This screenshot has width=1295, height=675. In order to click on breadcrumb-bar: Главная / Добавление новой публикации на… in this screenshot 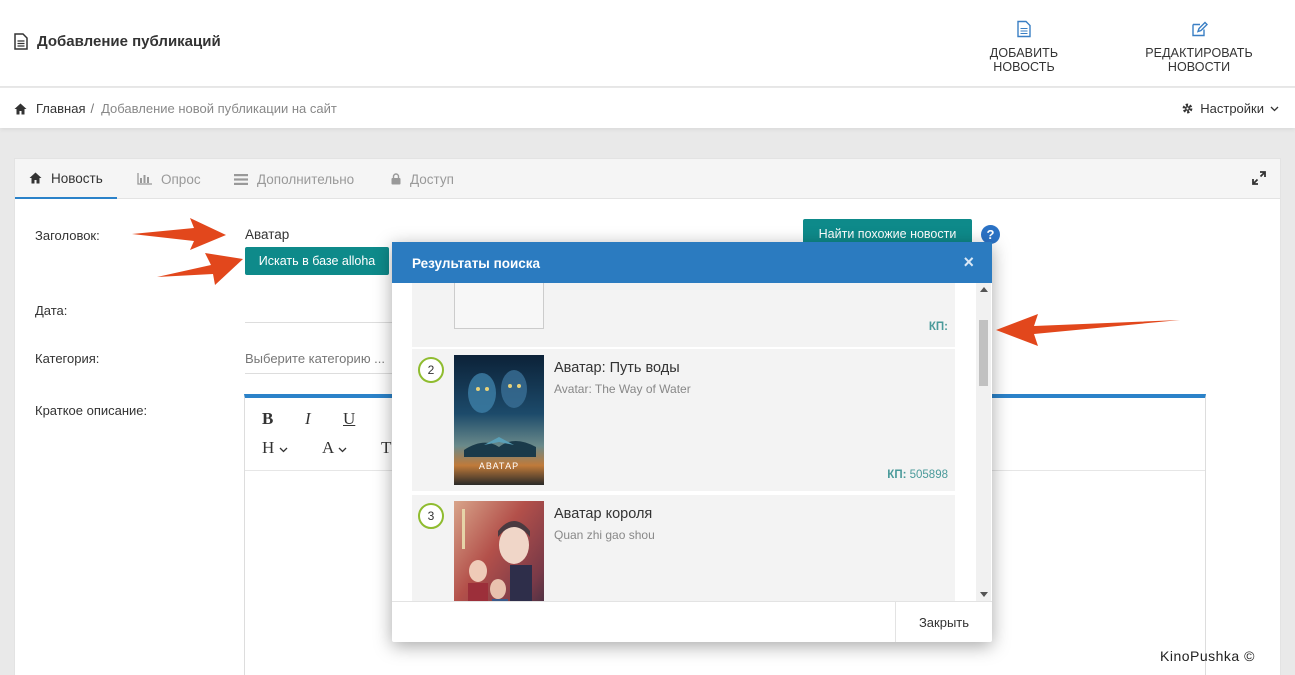, I will do `click(647, 108)`.